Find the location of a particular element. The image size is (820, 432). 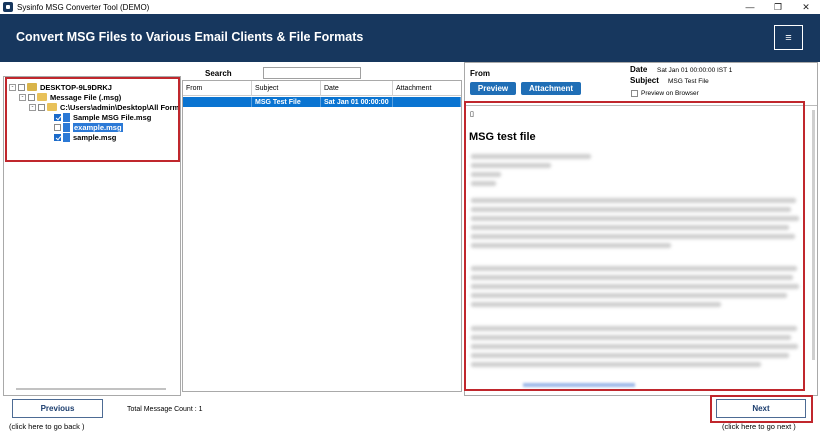

date-label: Date is located at coordinates (639, 69).